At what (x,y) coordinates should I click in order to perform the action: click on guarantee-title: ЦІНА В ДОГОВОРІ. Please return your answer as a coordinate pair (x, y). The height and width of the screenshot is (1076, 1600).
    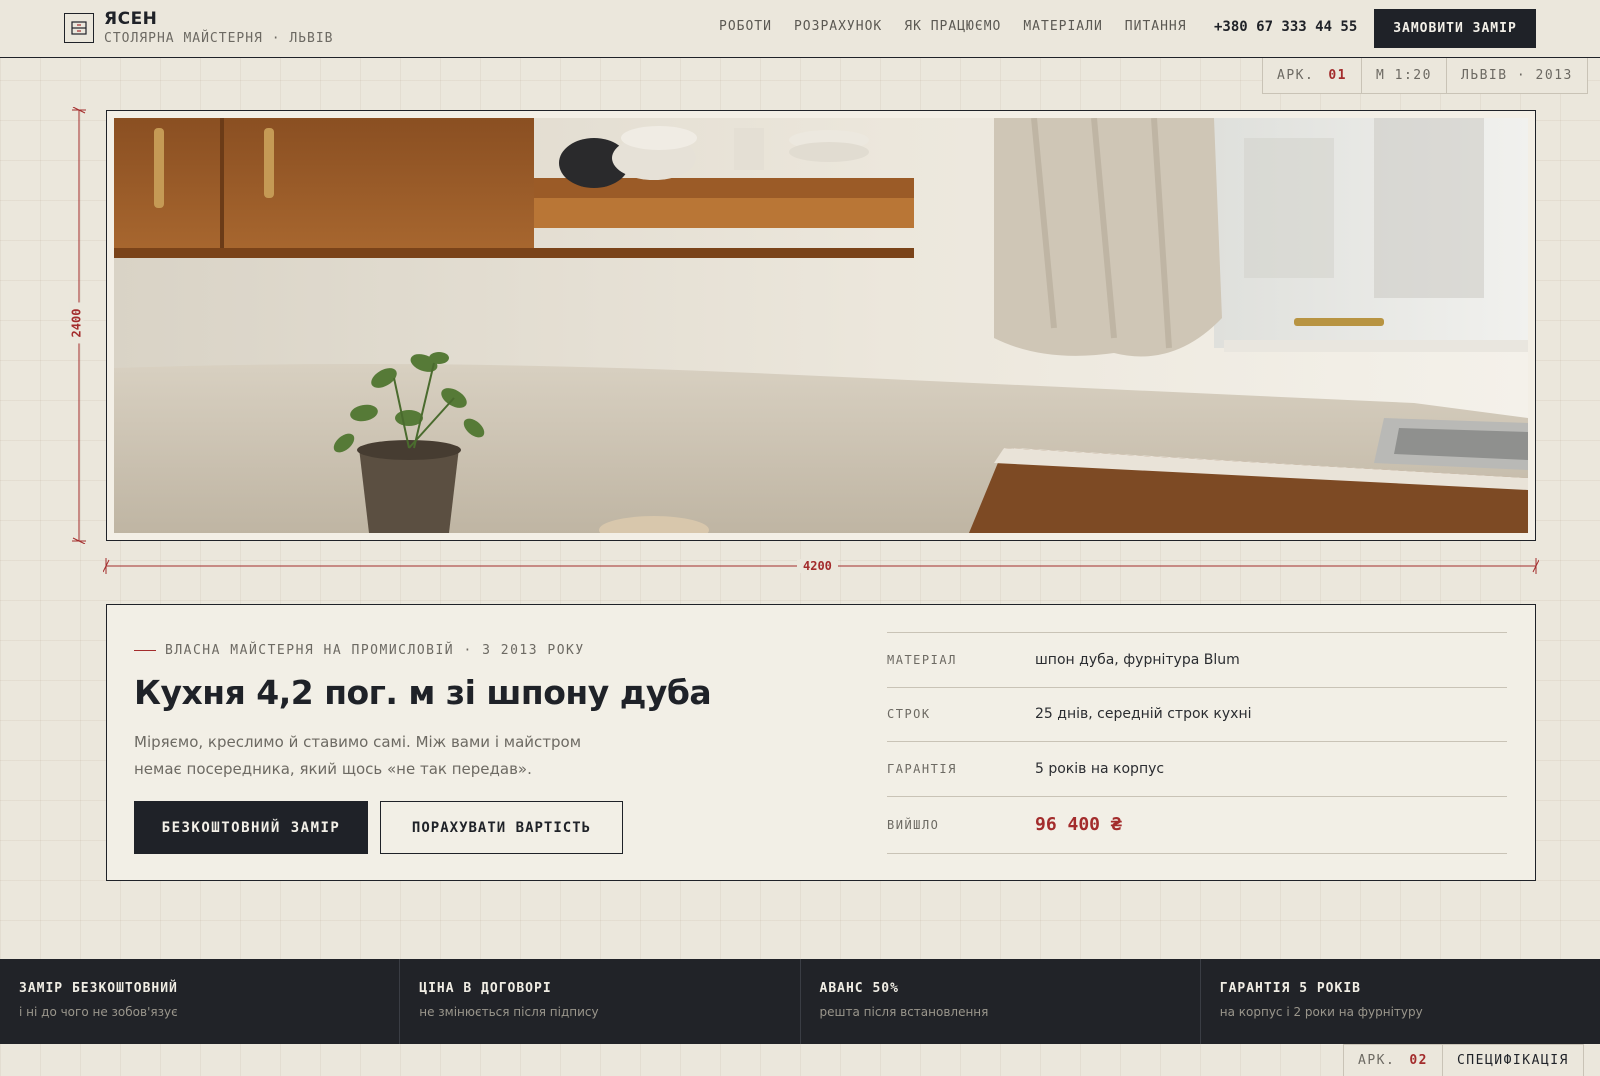
    Looking at the image, I should click on (485, 988).